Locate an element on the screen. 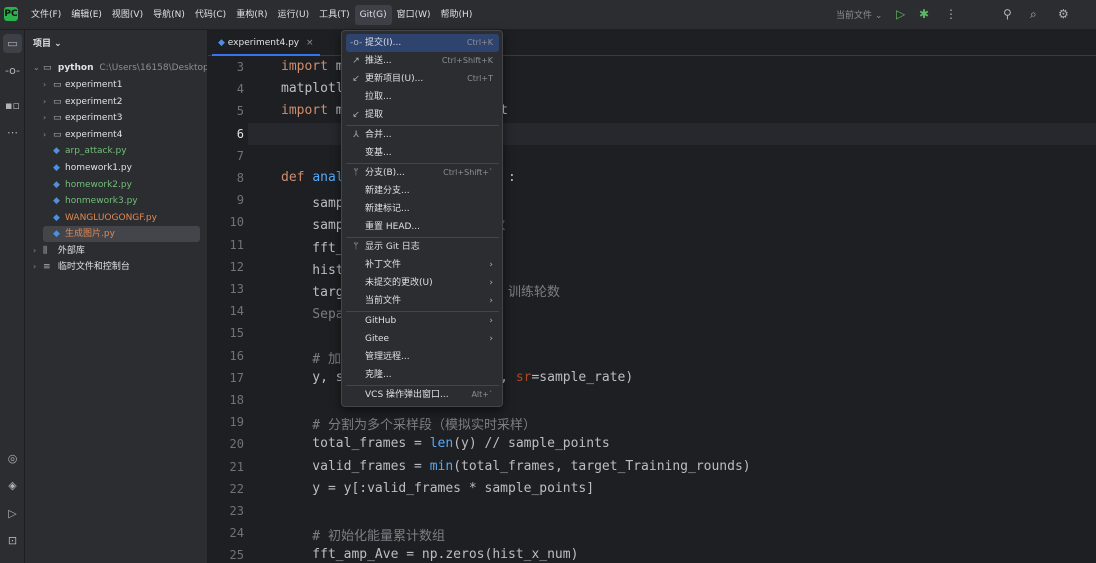 The image size is (1096, 563). menu-0: 文件(F) is located at coordinates (46, 15).